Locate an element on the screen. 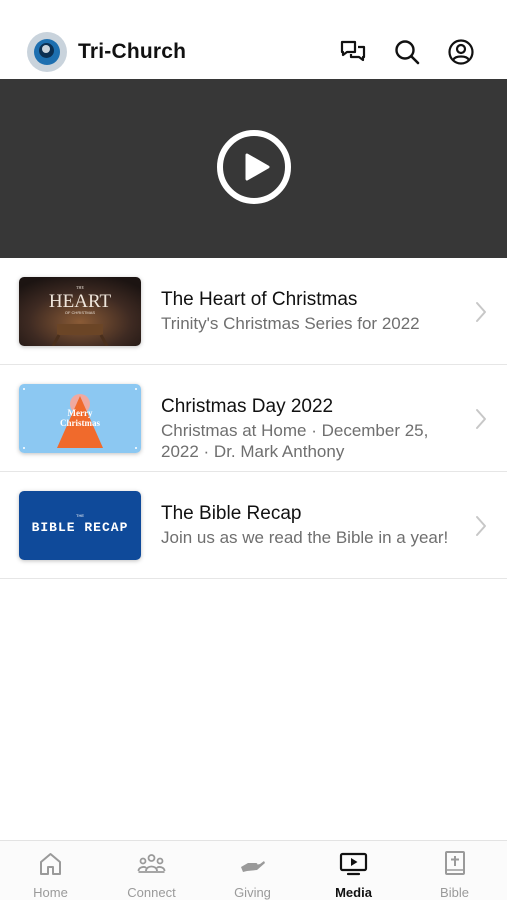  tab-label: Bible is located at coordinates (454, 892).